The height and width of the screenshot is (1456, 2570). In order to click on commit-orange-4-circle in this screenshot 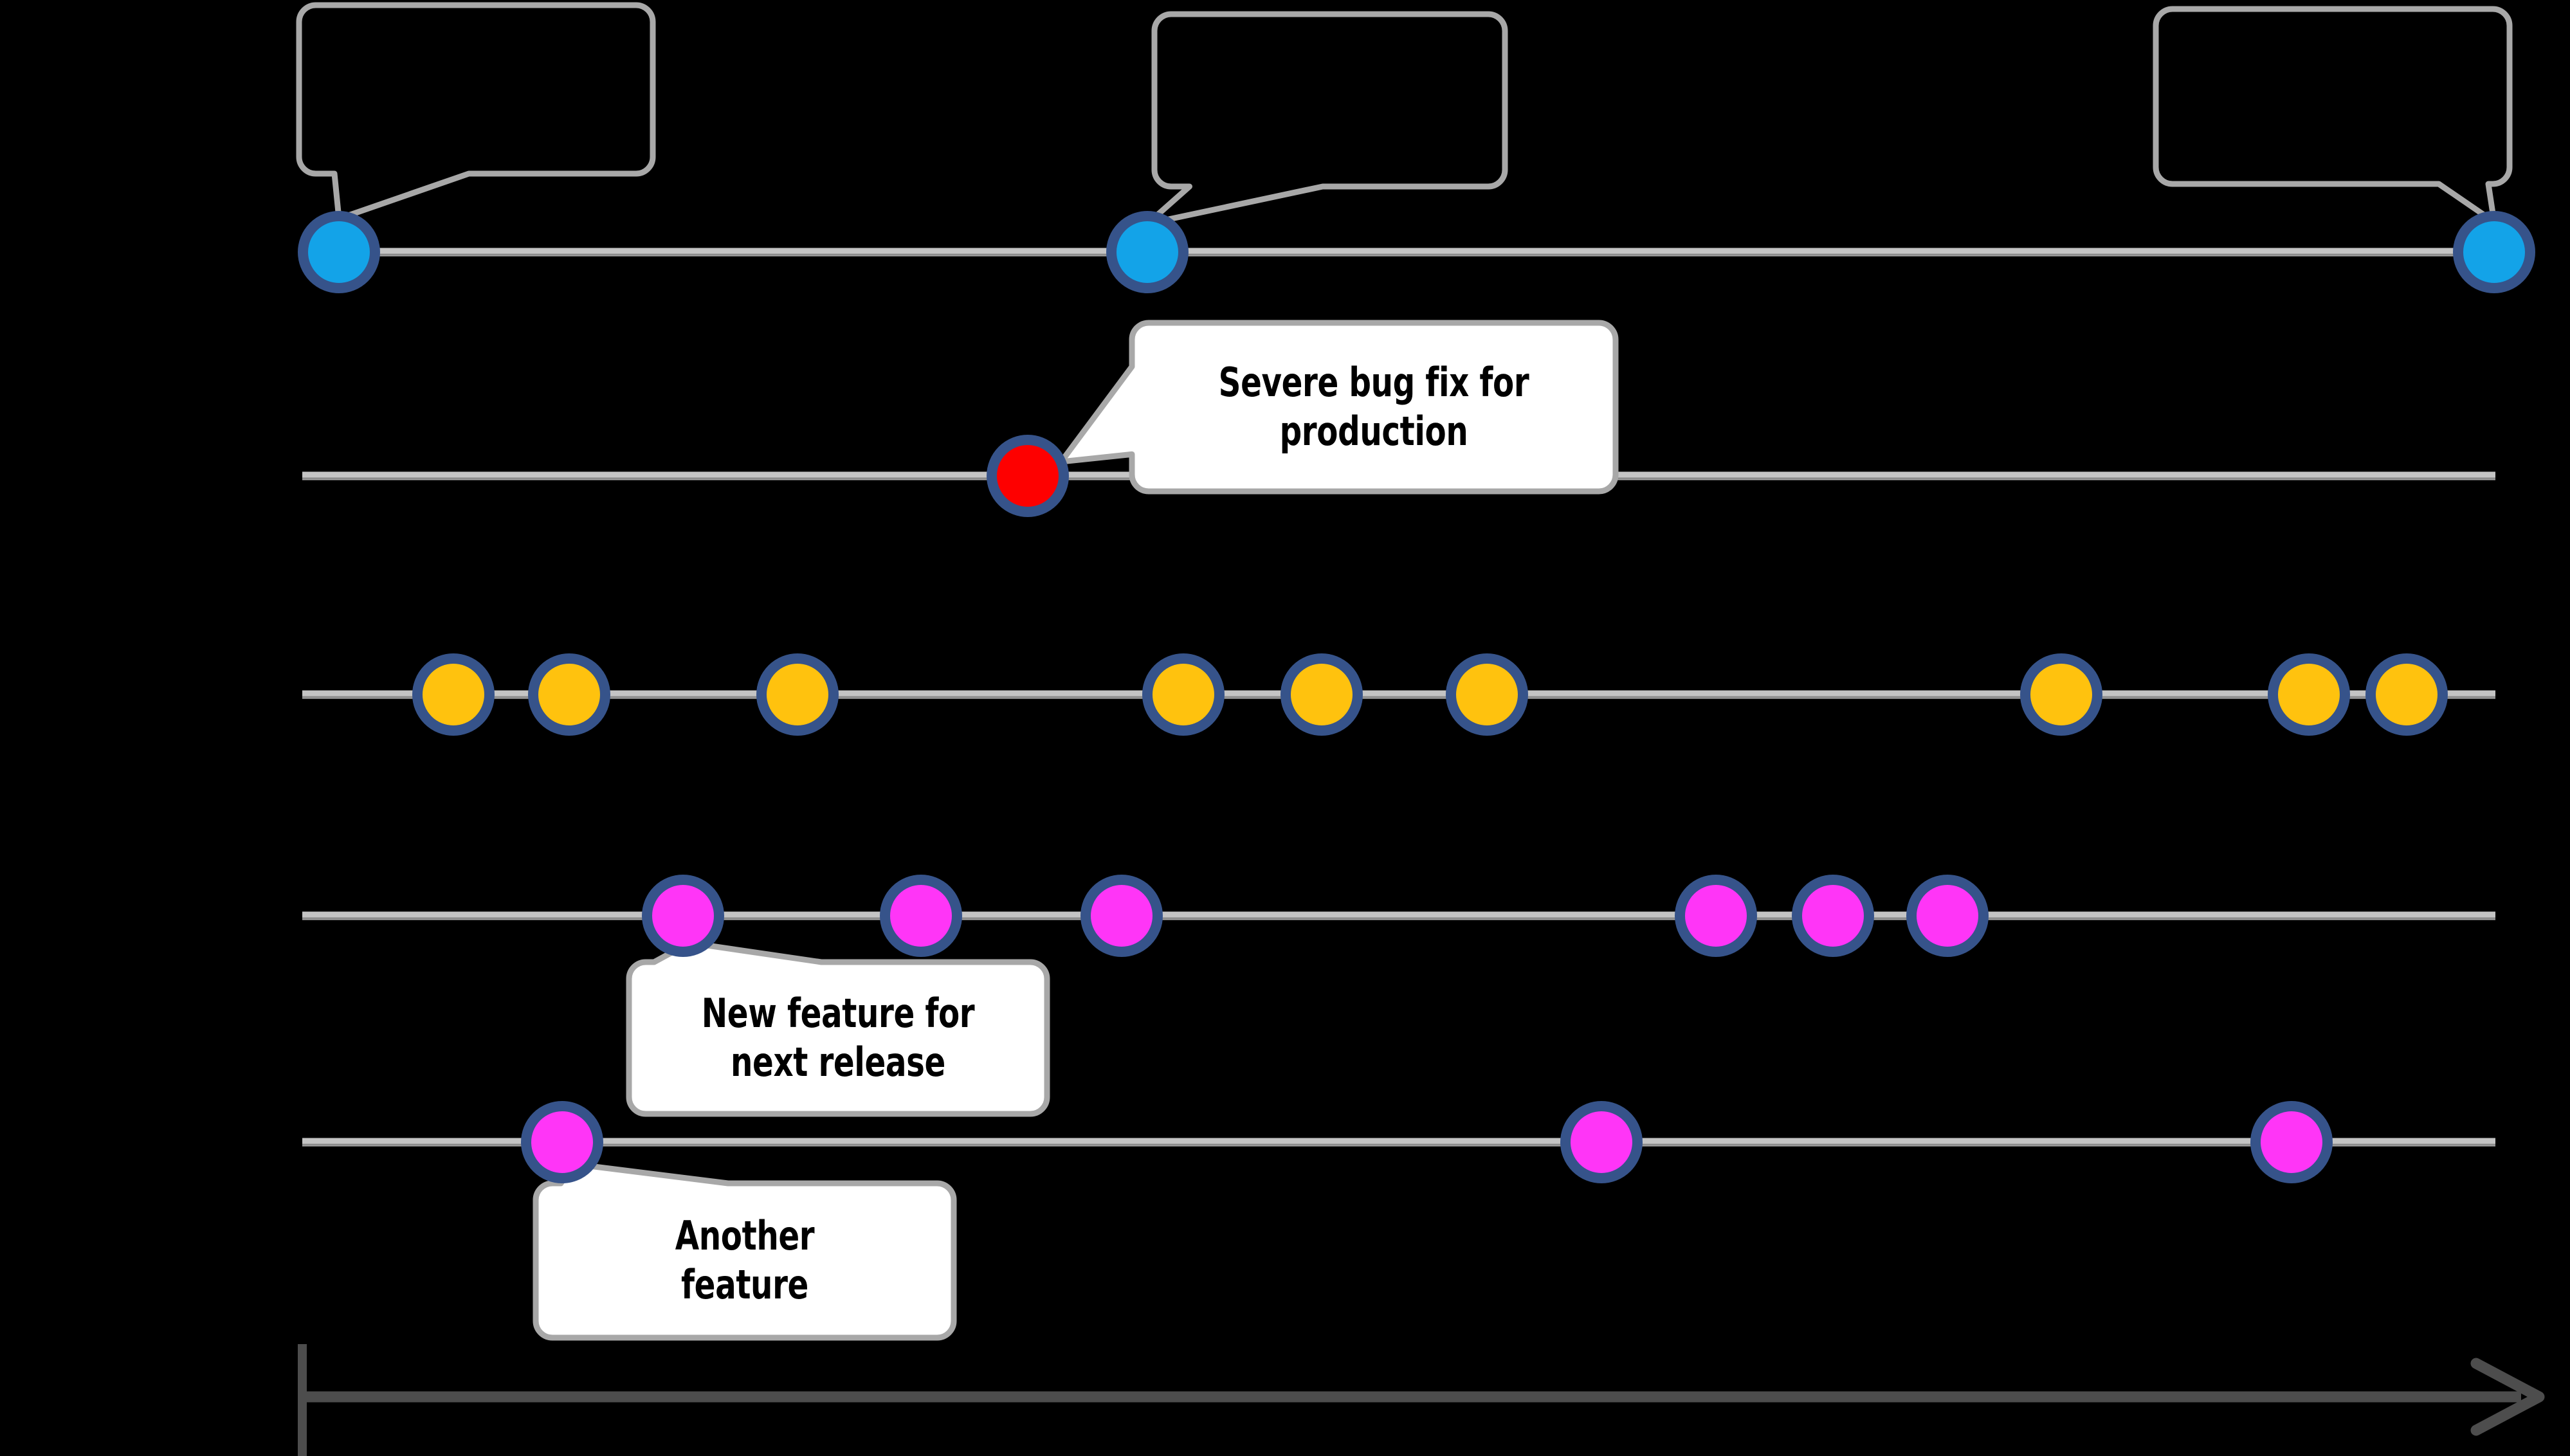, I will do `click(1183, 694)`.